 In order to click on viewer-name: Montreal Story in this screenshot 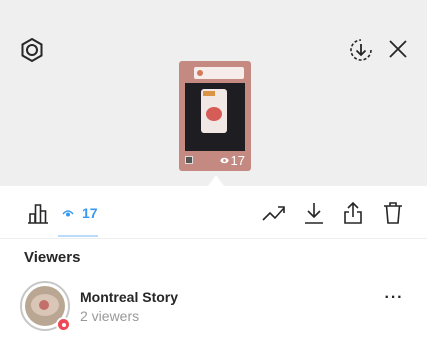, I will do `click(129, 297)`.